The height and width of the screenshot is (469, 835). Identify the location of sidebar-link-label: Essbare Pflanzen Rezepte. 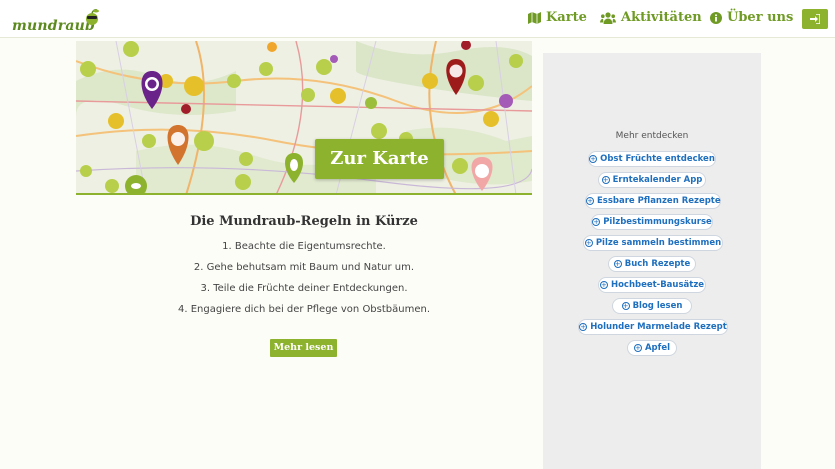
(659, 201).